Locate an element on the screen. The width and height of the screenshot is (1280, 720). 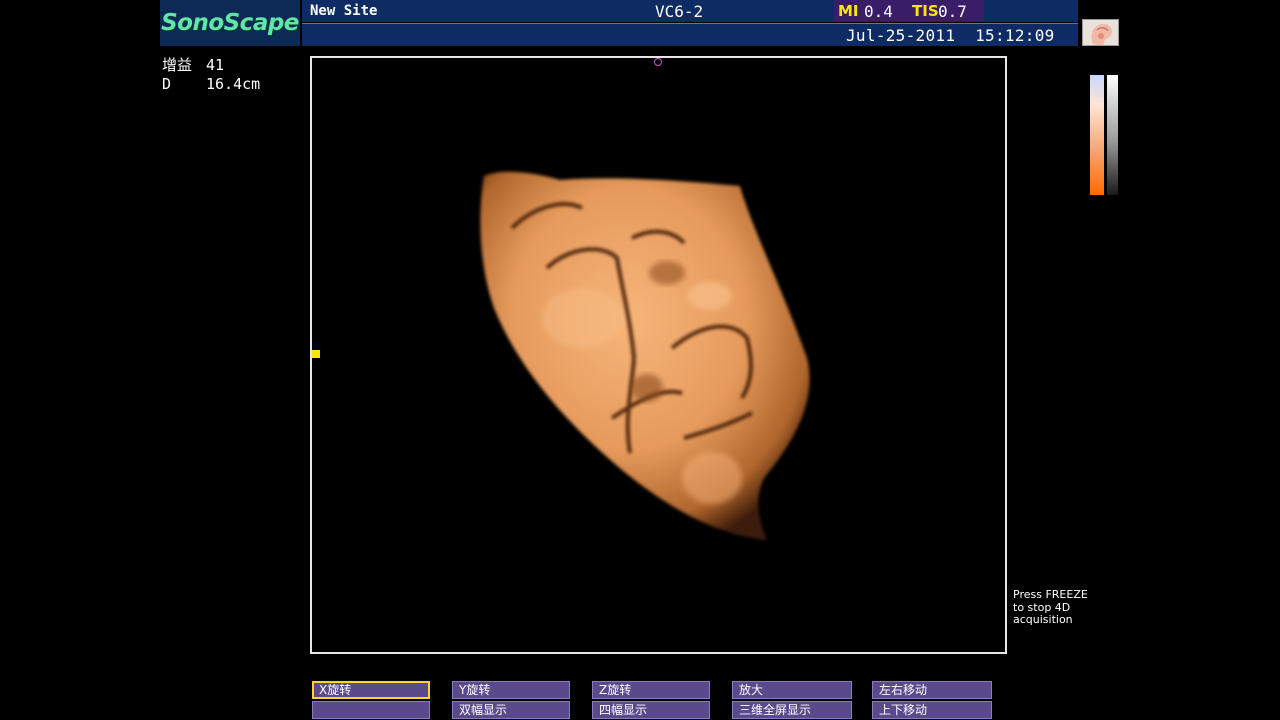
tis-label: TIS is located at coordinates (925, 11).